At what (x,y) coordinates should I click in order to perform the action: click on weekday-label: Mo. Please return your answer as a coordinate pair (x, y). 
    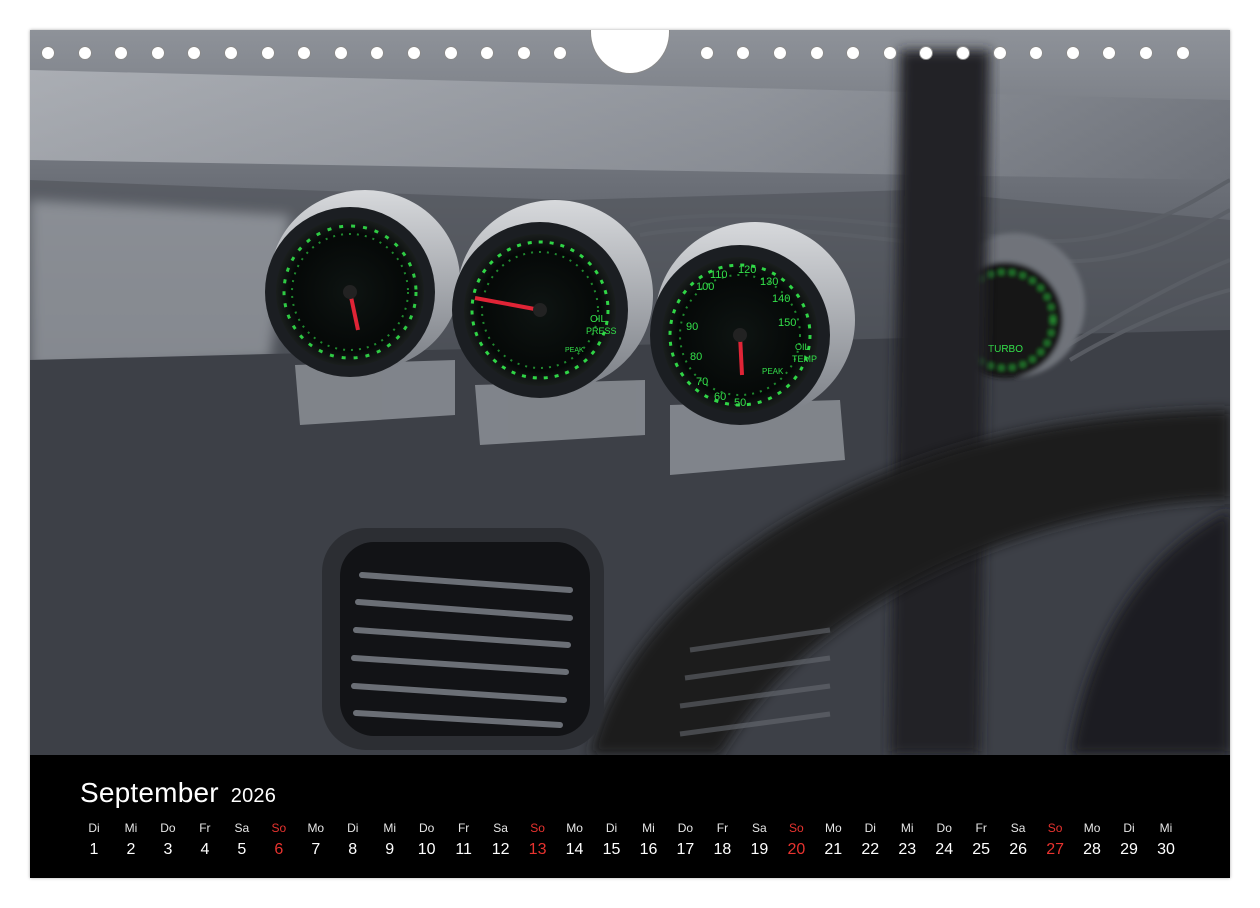
    Looking at the image, I should click on (1092, 828).